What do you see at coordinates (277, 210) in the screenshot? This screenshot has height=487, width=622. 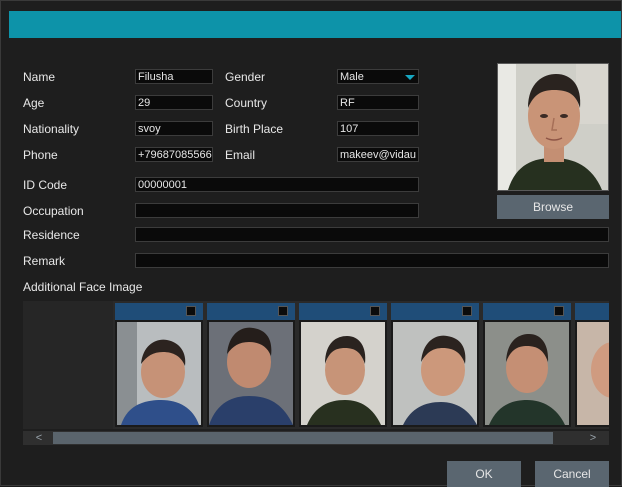 I see `occupation-input` at bounding box center [277, 210].